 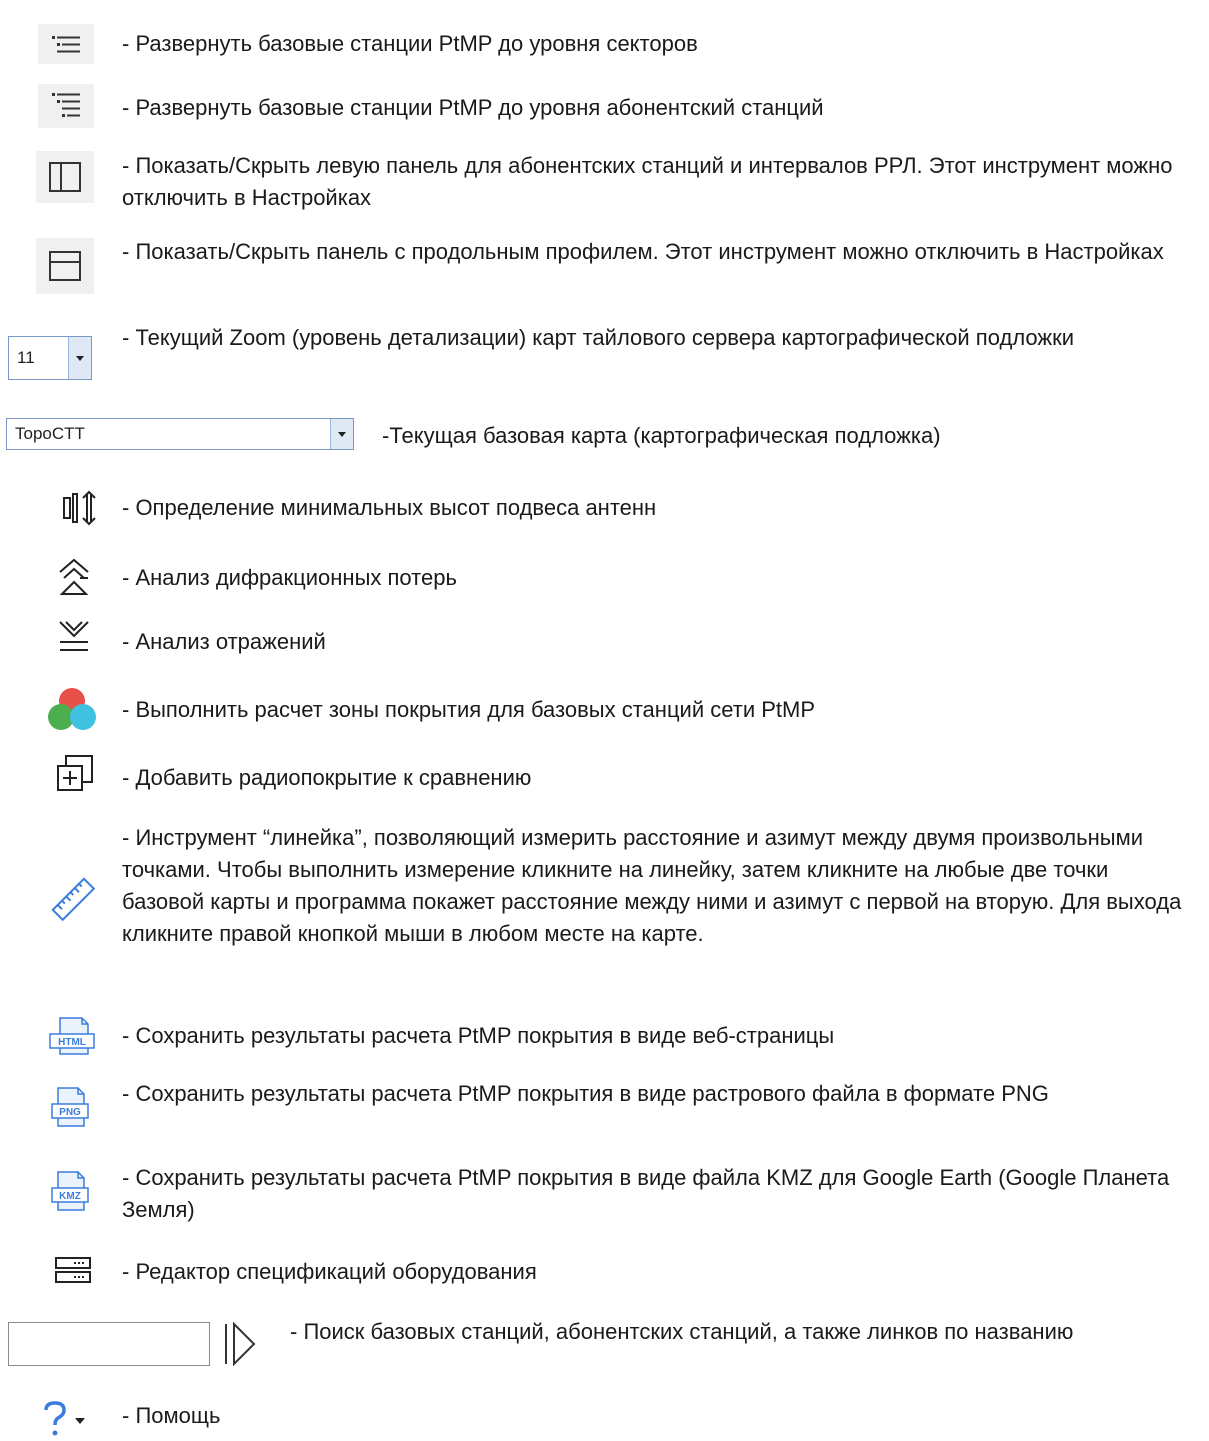 What do you see at coordinates (65, 177) in the screenshot?
I see `left-panel-icon` at bounding box center [65, 177].